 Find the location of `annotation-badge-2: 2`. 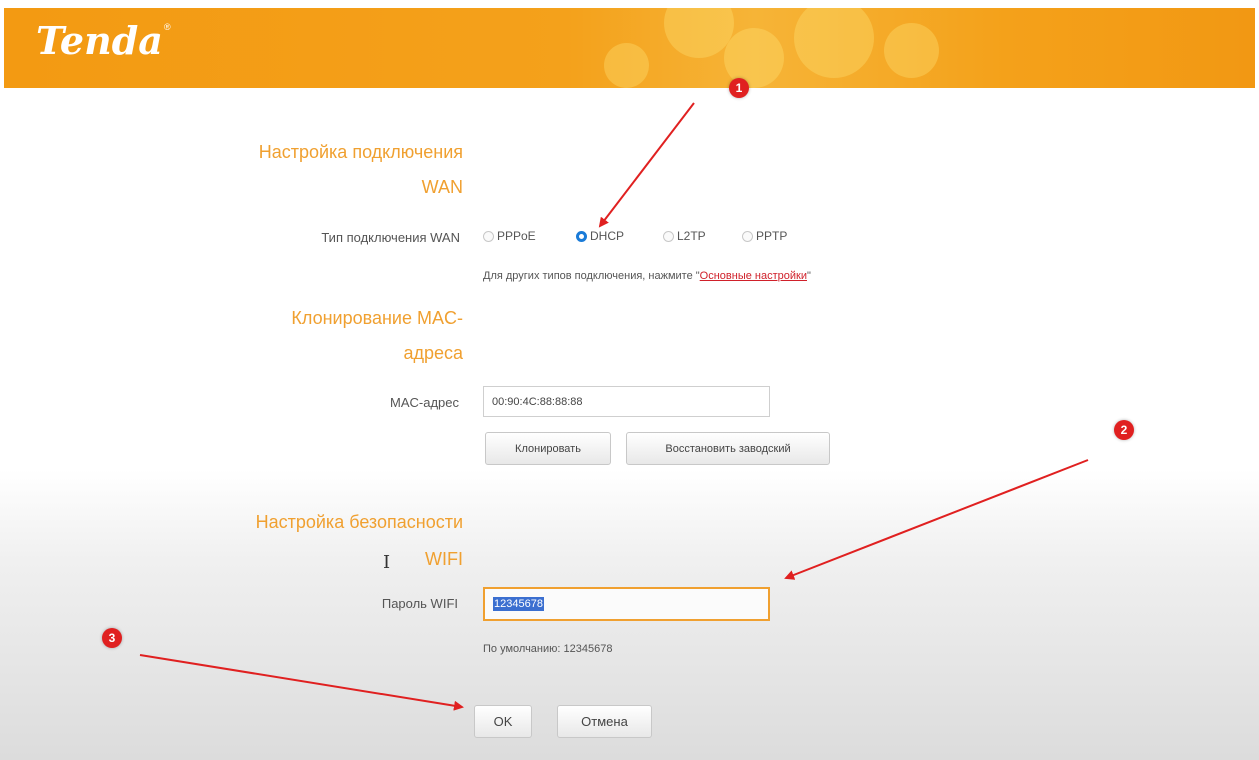

annotation-badge-2: 2 is located at coordinates (1124, 430).